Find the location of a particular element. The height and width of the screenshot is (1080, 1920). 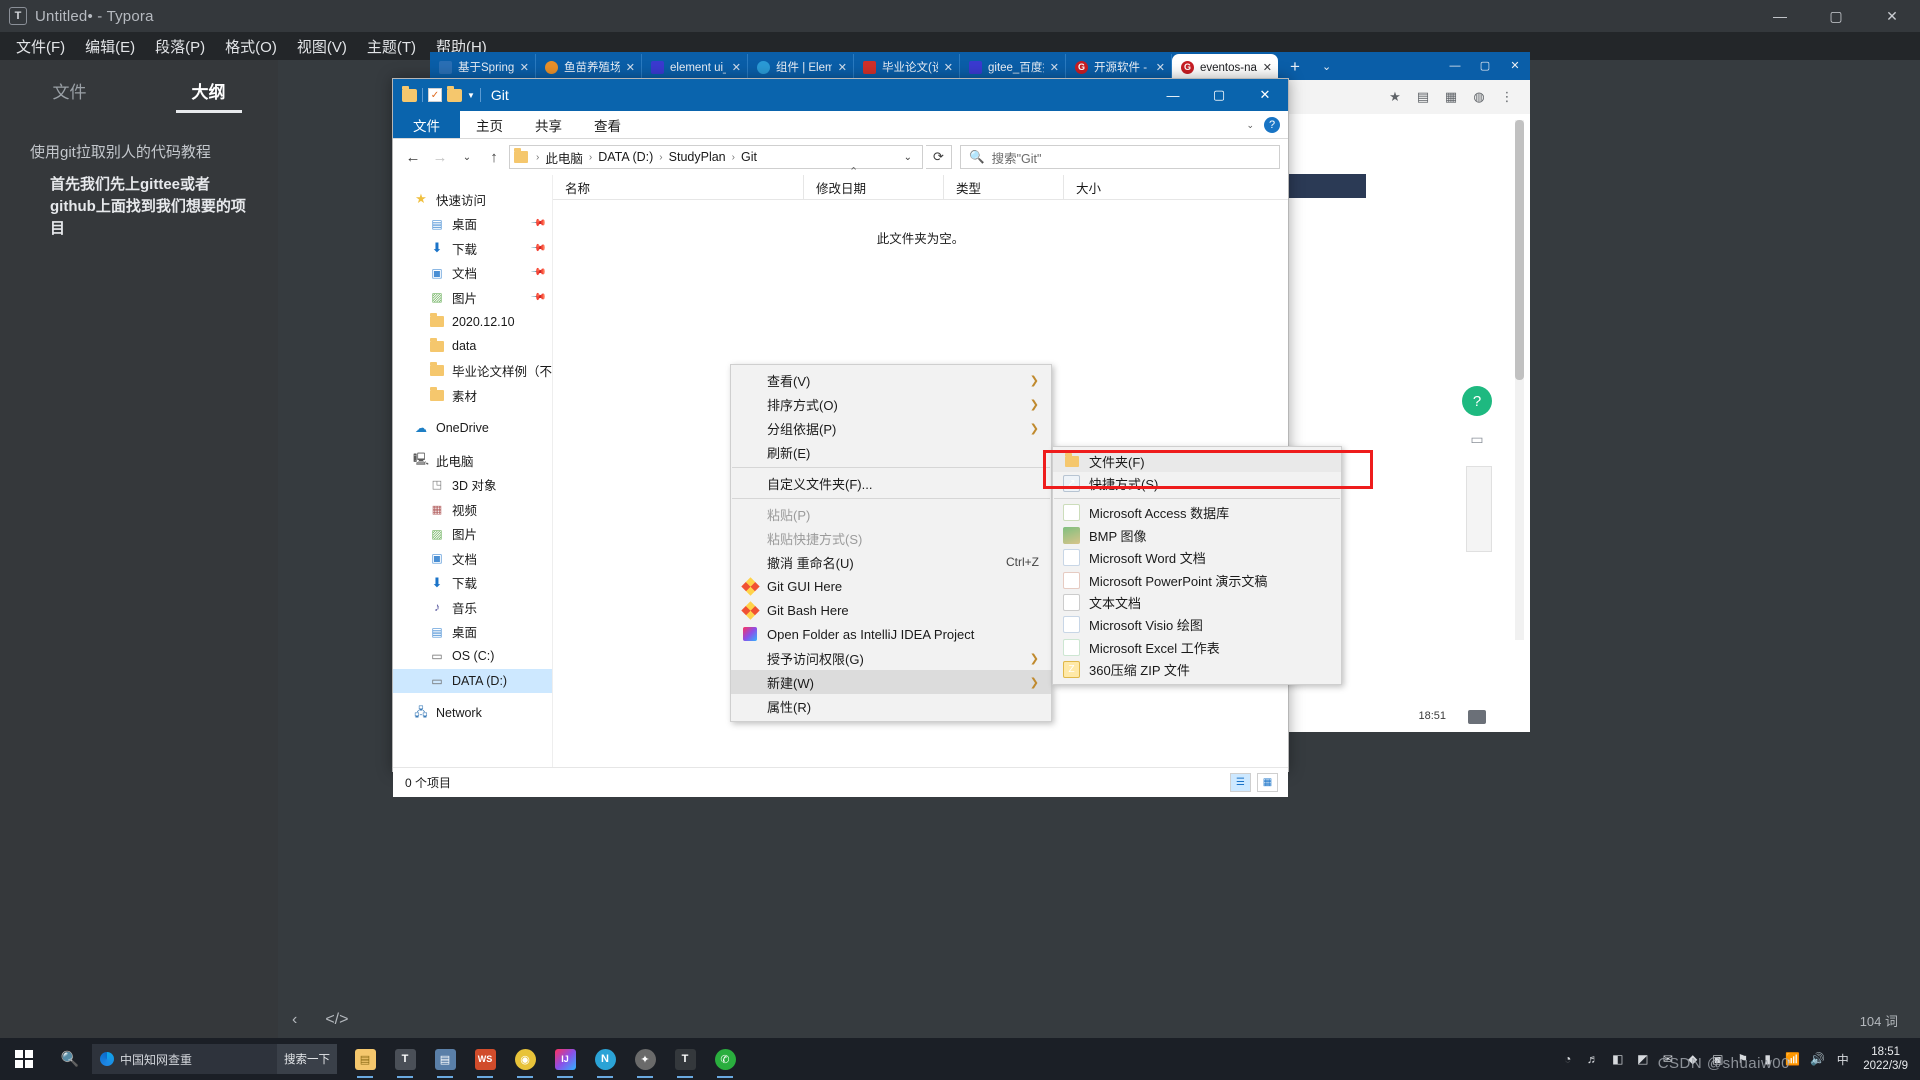

taskbar-app-navicat: N is located at coordinates (605, 1059).